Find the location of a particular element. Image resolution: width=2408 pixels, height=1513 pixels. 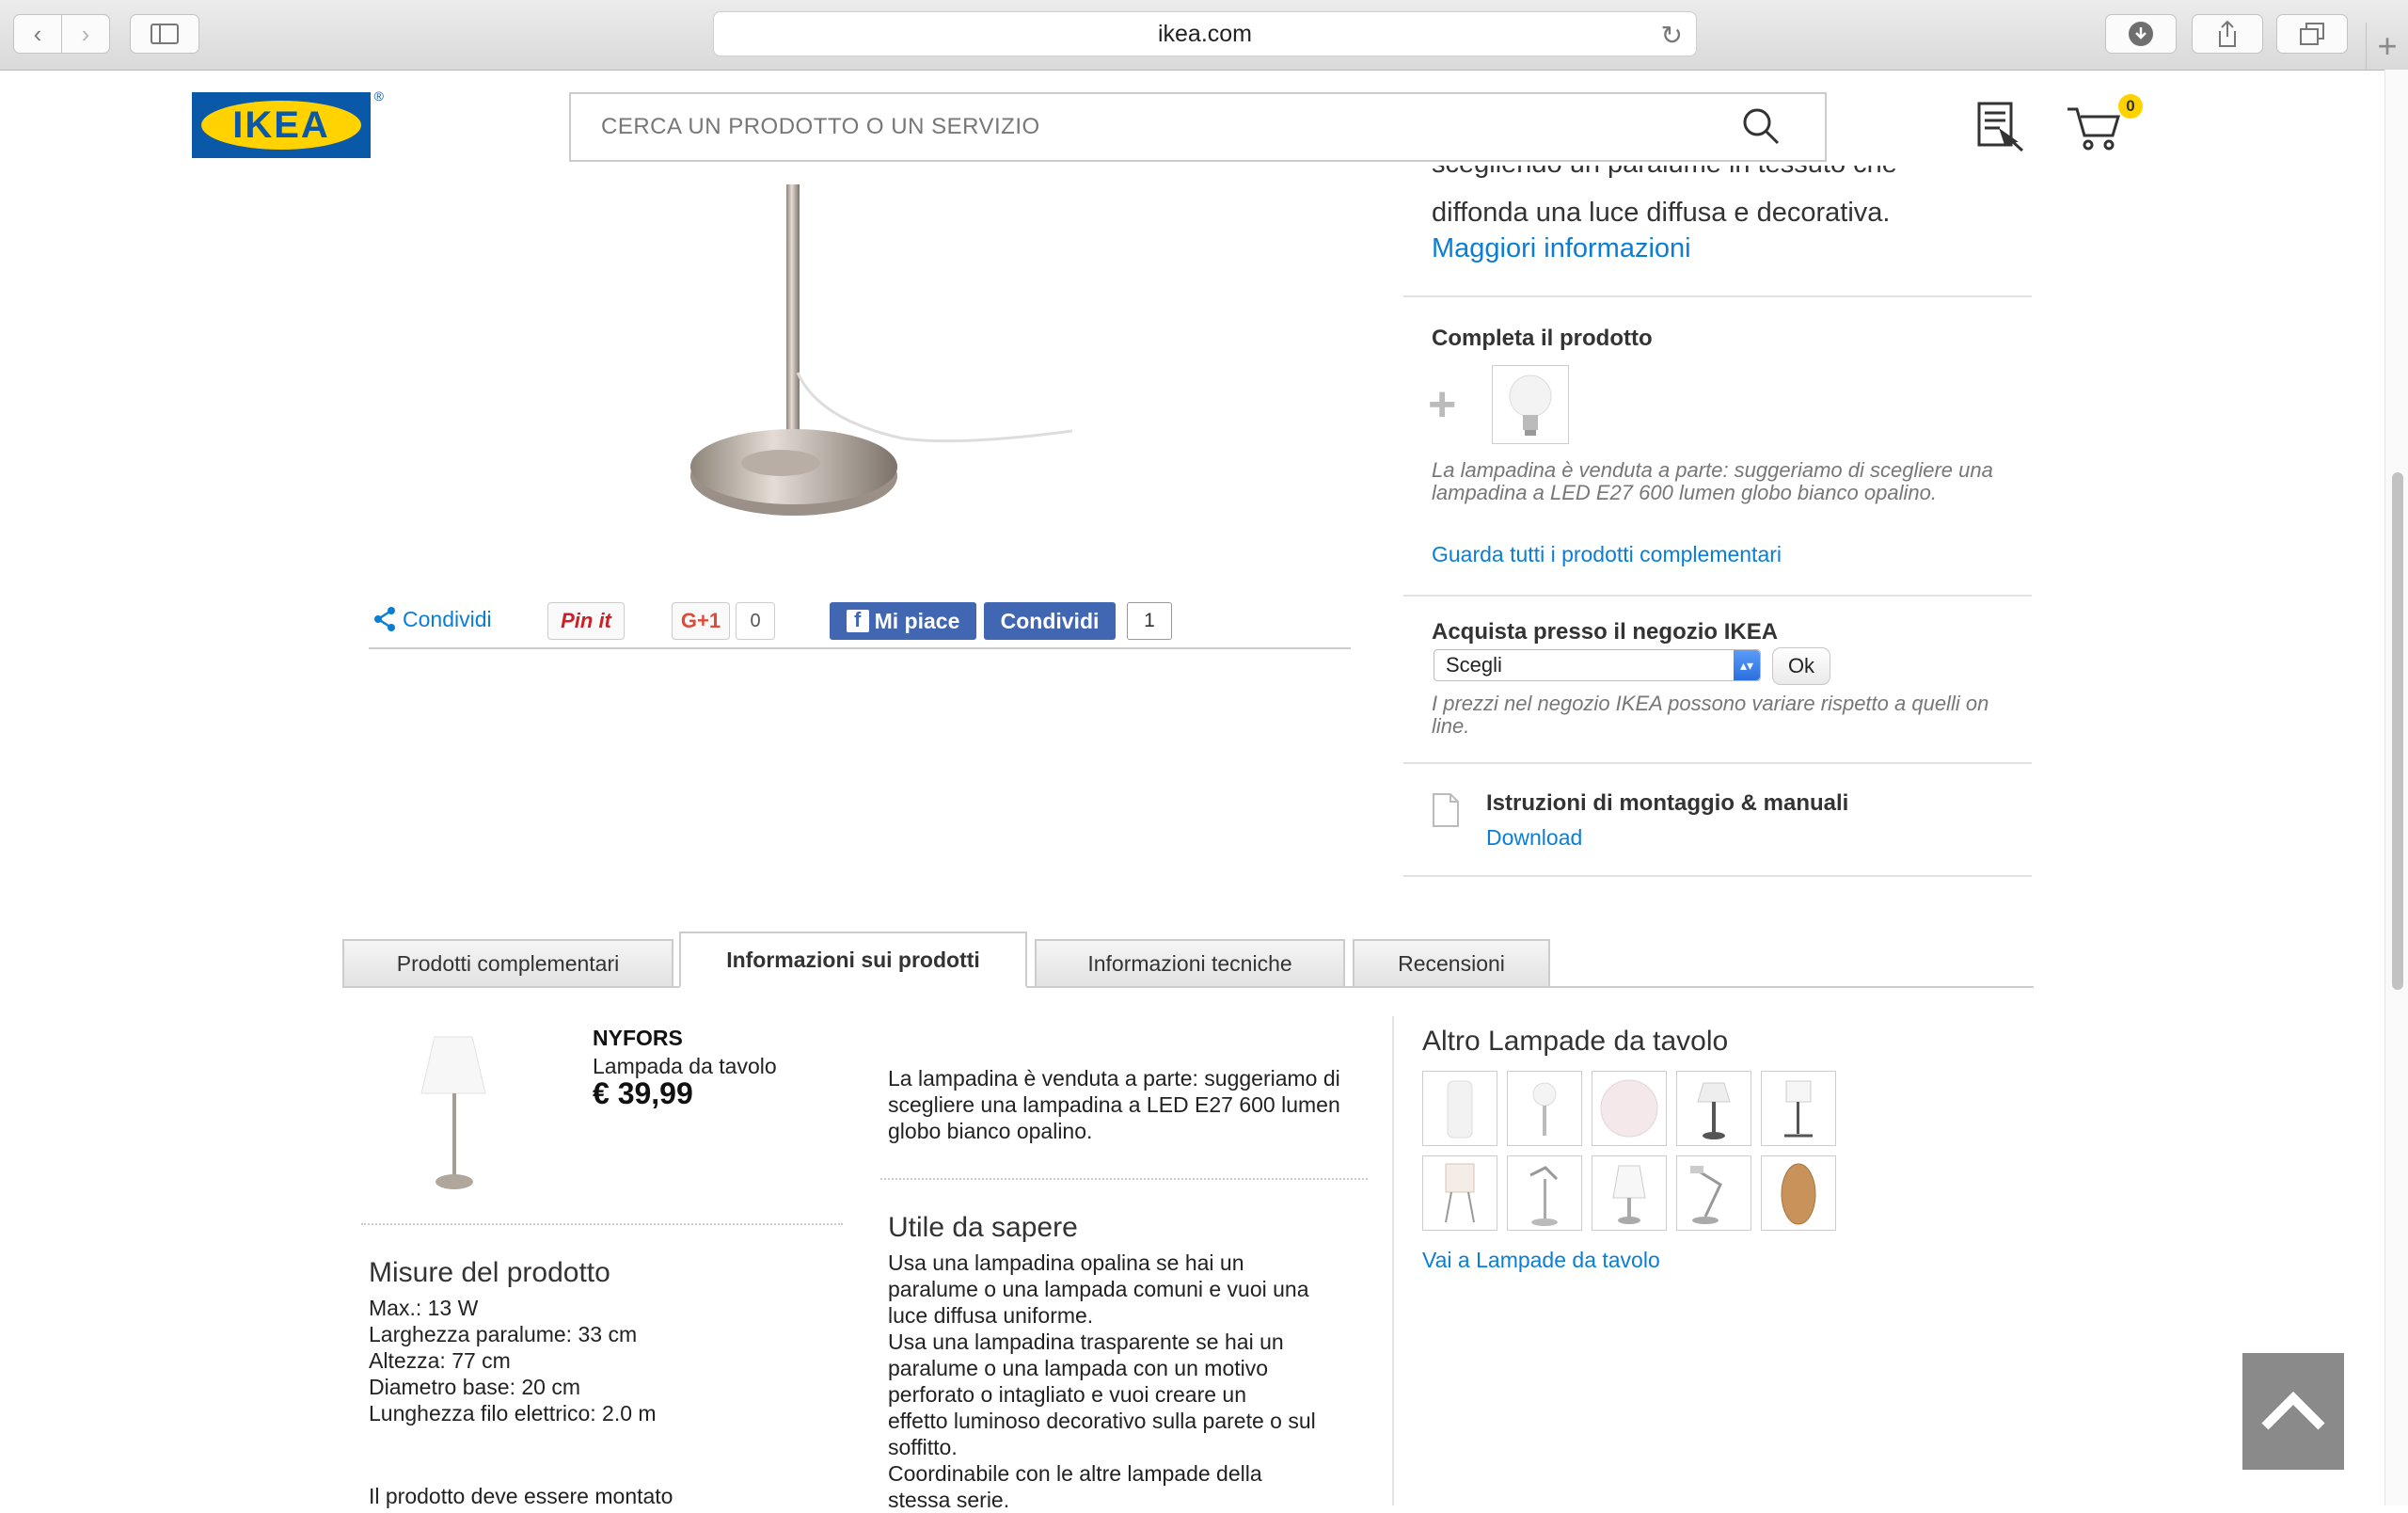

search-placeholder: CERCA UN PRODOTTO O UN SERVIZIO is located at coordinates (821, 127).